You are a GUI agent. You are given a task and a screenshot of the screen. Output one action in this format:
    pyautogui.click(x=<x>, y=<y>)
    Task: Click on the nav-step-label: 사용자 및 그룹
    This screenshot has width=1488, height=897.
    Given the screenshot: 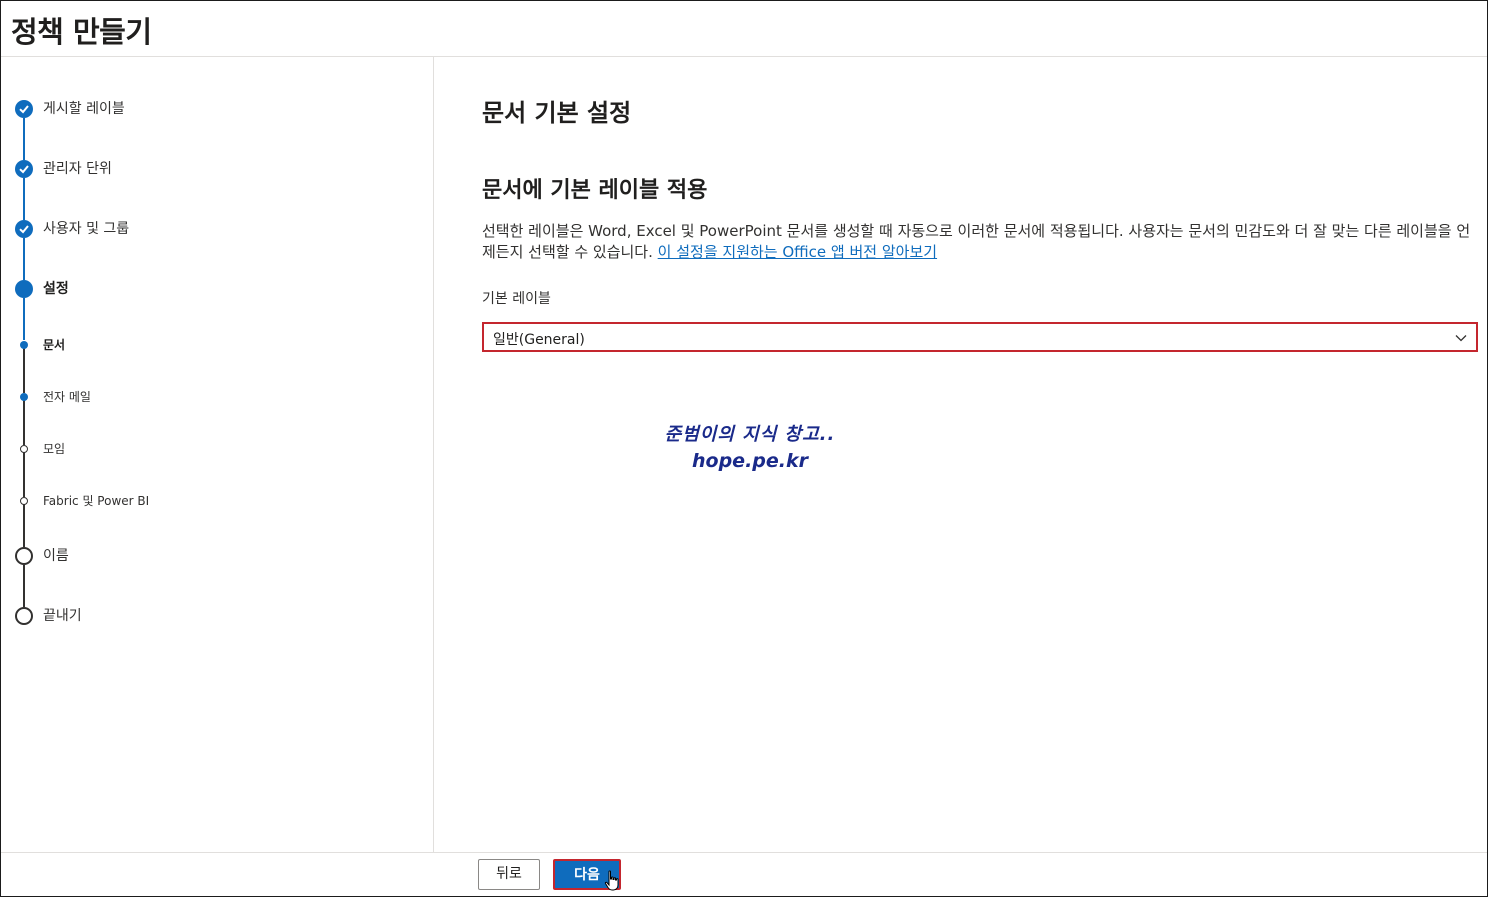 What is the action you would take?
    pyautogui.click(x=86, y=229)
    